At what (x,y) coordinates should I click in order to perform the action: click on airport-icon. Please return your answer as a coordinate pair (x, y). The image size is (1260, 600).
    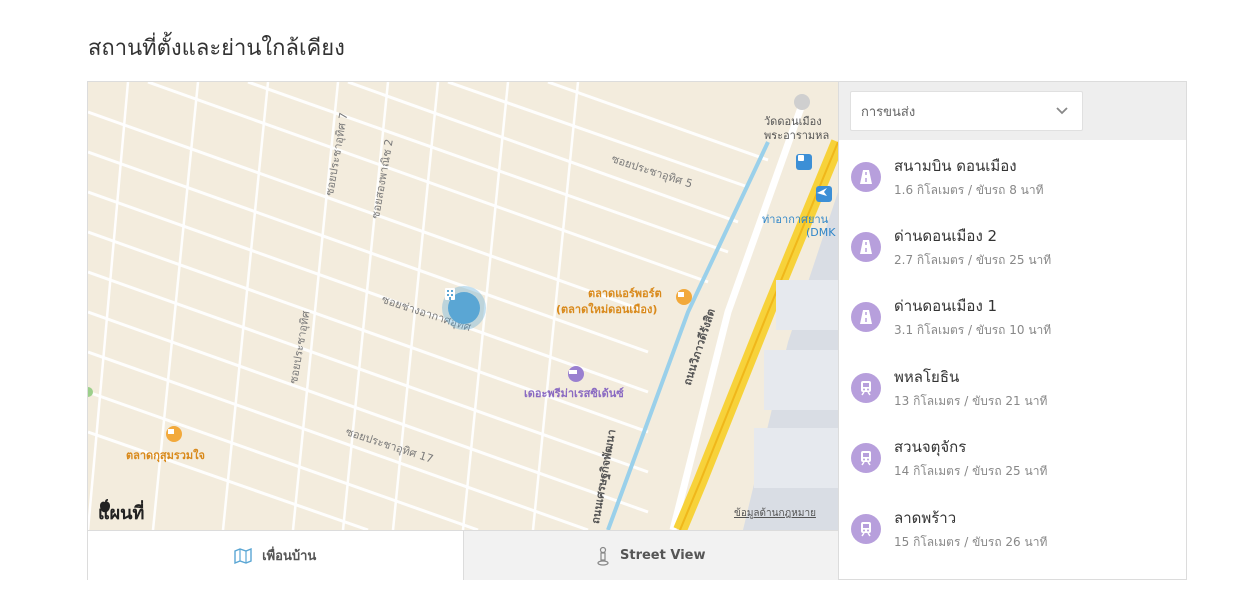
    Looking at the image, I should click on (824, 194).